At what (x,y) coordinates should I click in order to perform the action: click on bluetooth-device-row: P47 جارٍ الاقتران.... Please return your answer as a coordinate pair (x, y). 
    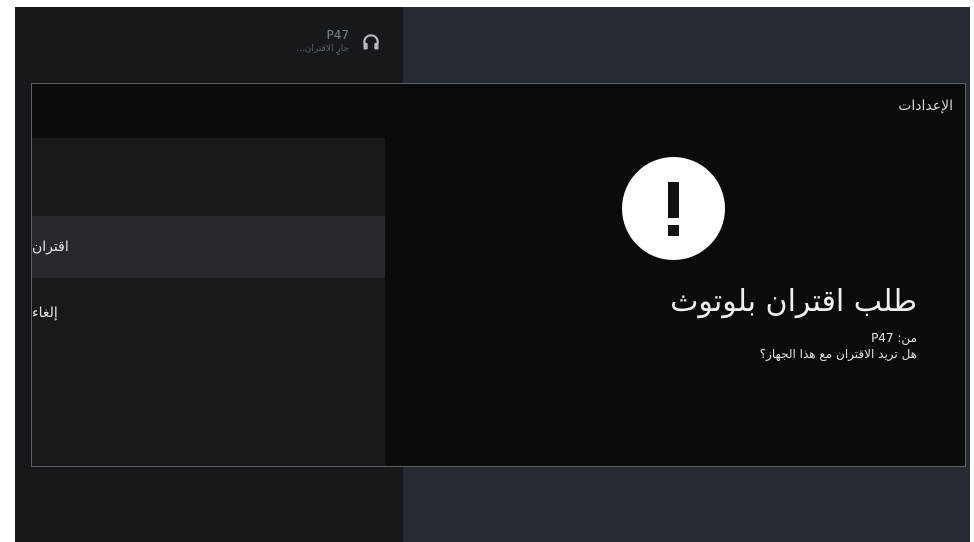
    Looking at the image, I should click on (209, 42).